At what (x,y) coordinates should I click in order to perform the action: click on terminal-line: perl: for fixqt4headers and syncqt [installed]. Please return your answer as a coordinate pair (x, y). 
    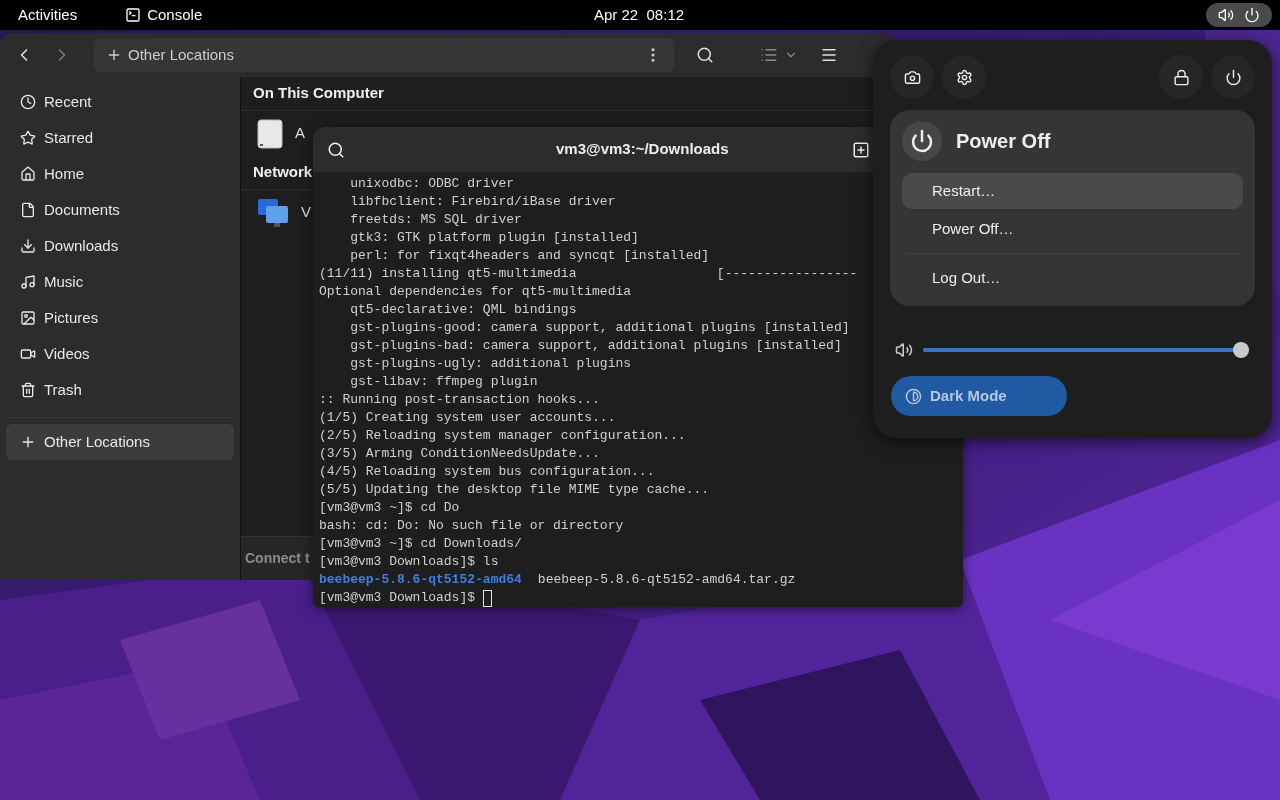
    Looking at the image, I should click on (529, 256).